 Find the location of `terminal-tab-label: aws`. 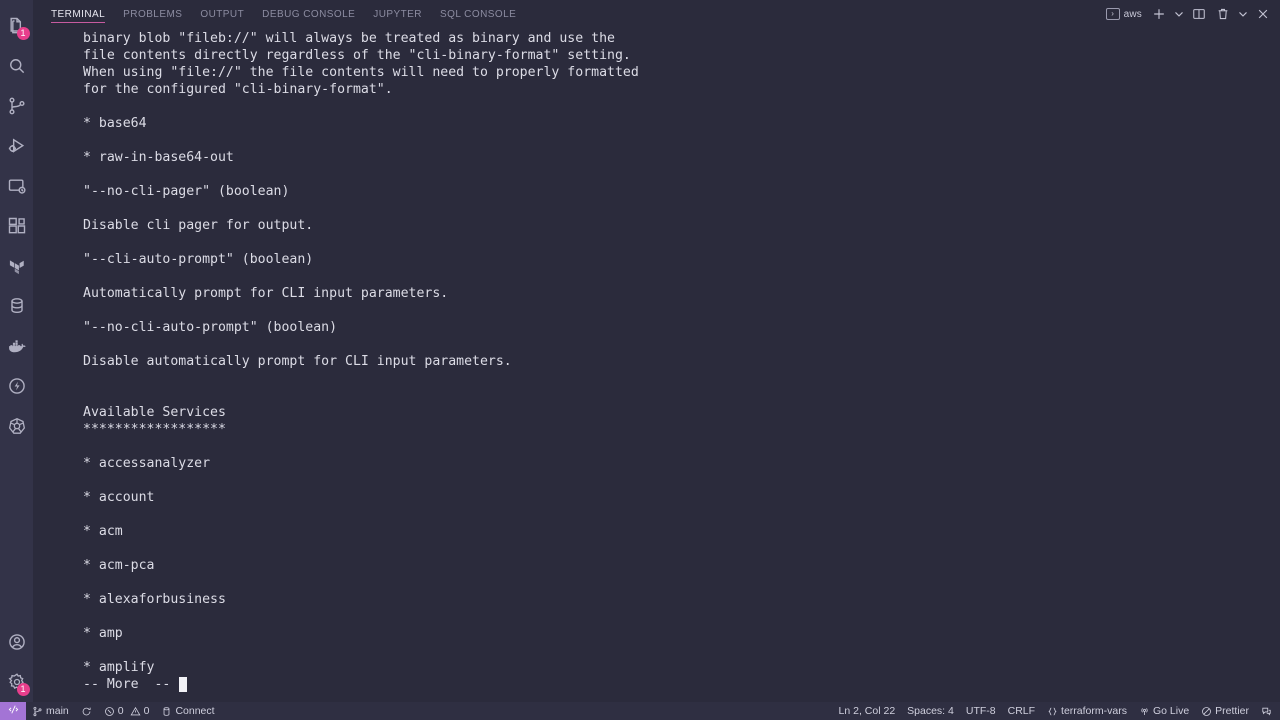

terminal-tab-label: aws is located at coordinates (1132, 14).